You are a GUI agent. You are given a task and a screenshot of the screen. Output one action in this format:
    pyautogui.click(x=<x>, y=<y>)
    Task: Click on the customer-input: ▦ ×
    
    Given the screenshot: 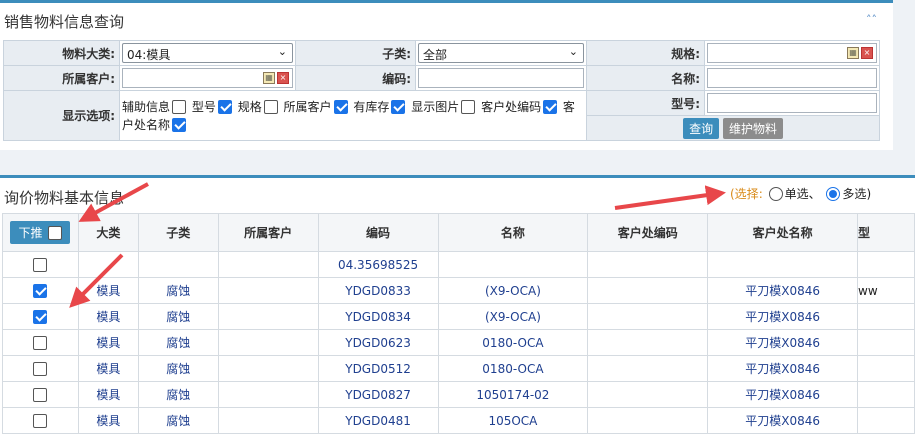 What is the action you would take?
    pyautogui.click(x=207, y=78)
    